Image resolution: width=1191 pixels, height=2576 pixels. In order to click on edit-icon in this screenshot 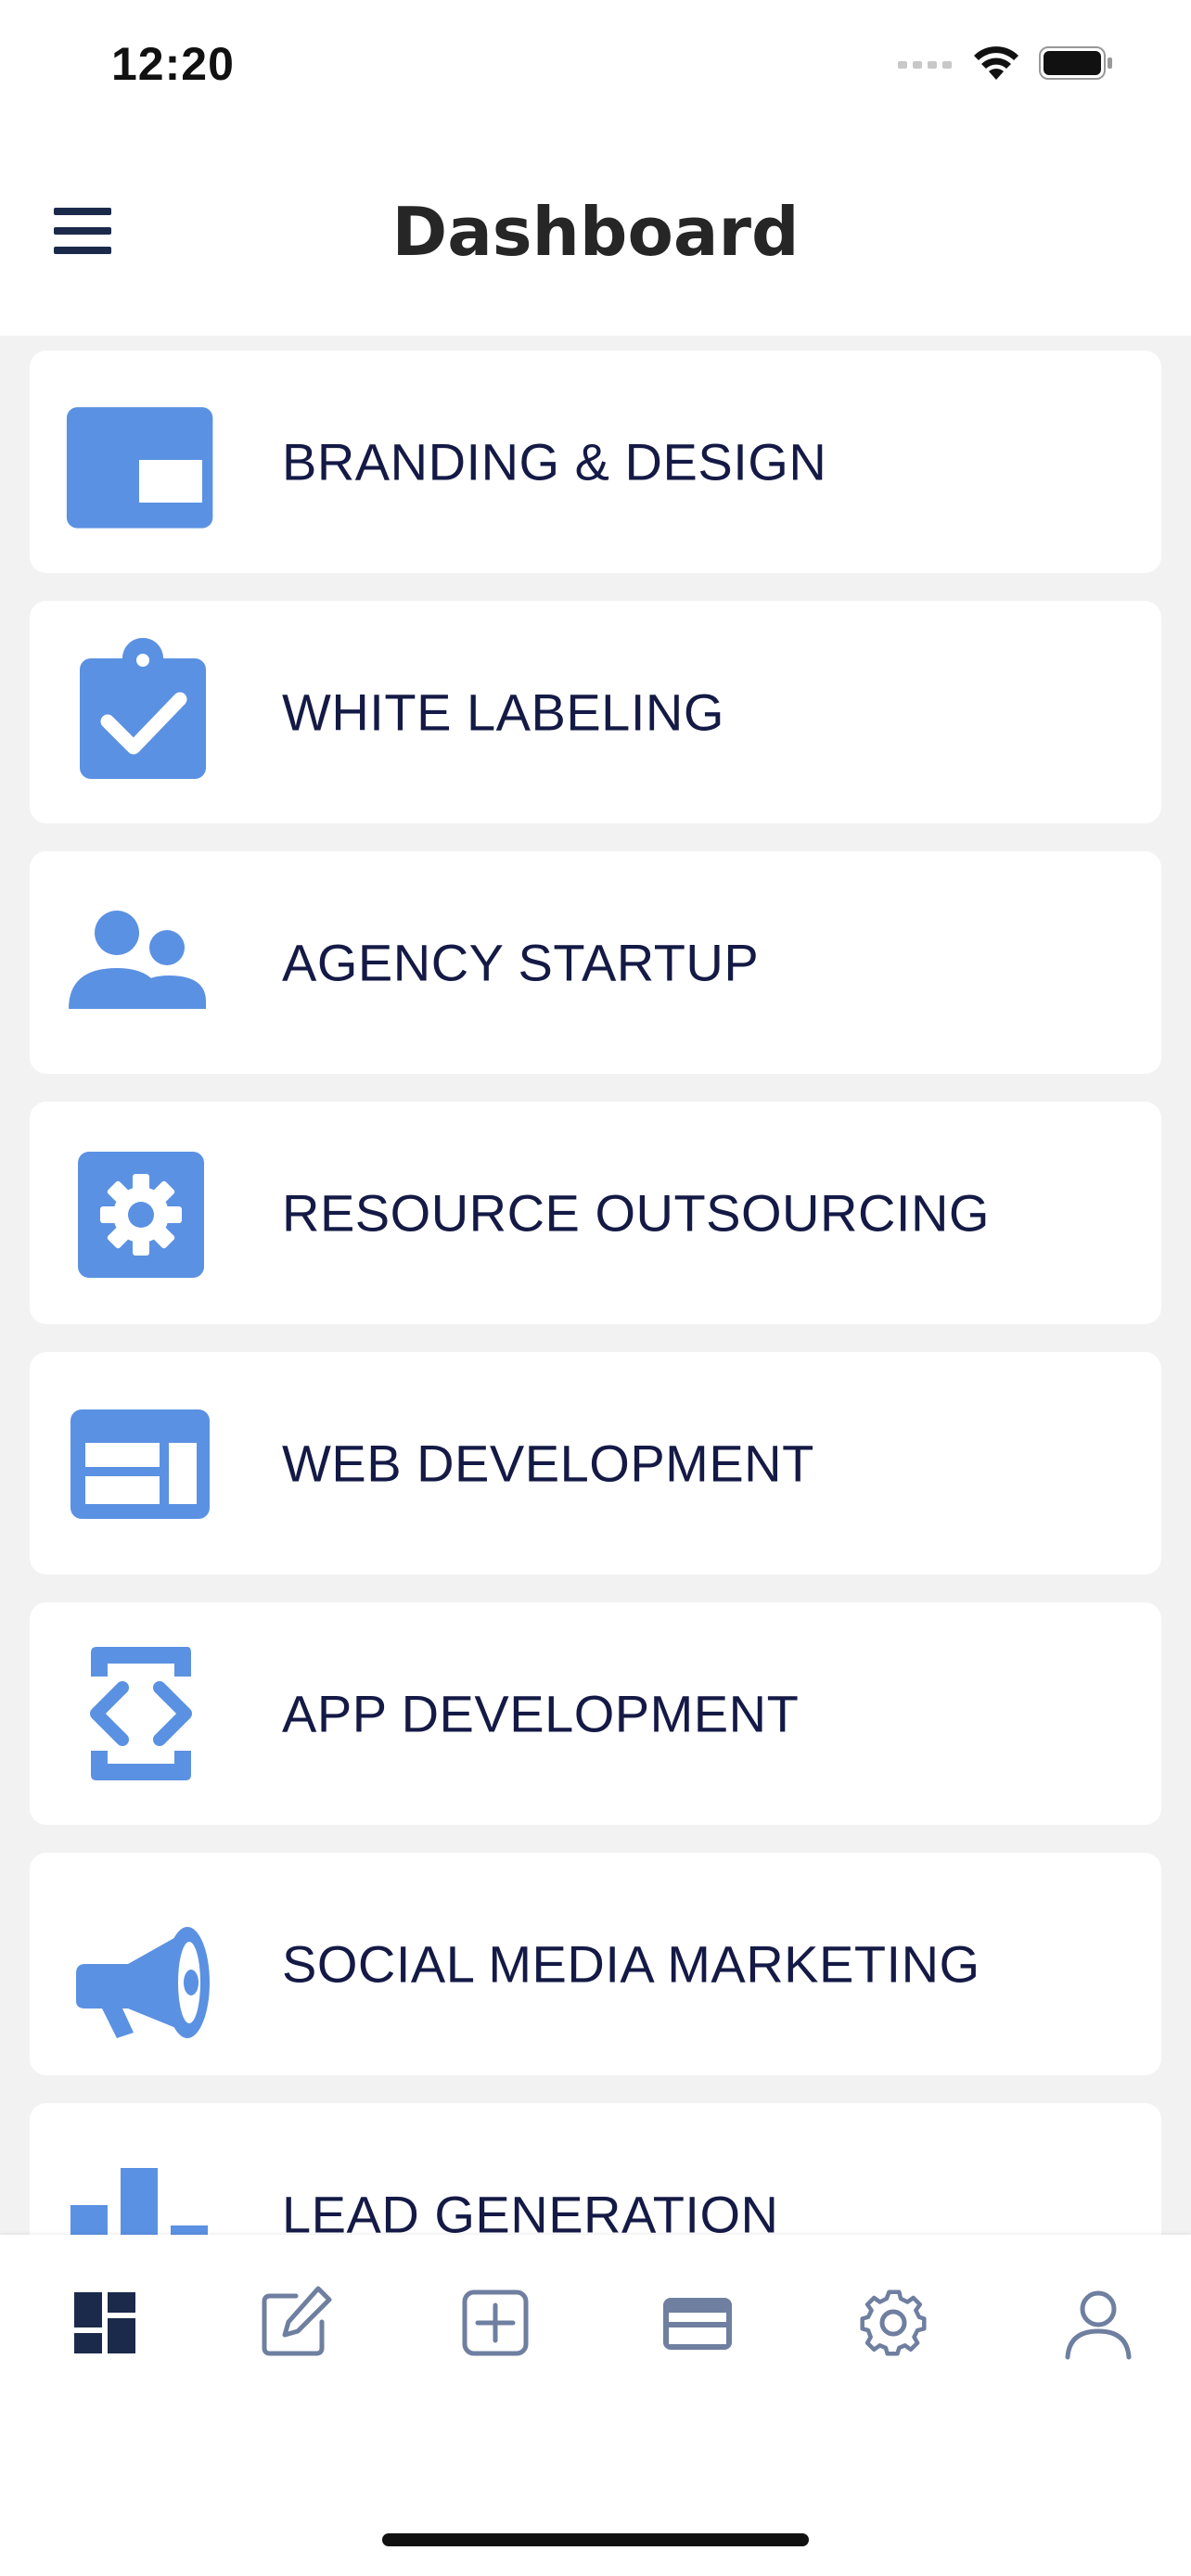, I will do `click(297, 2321)`.